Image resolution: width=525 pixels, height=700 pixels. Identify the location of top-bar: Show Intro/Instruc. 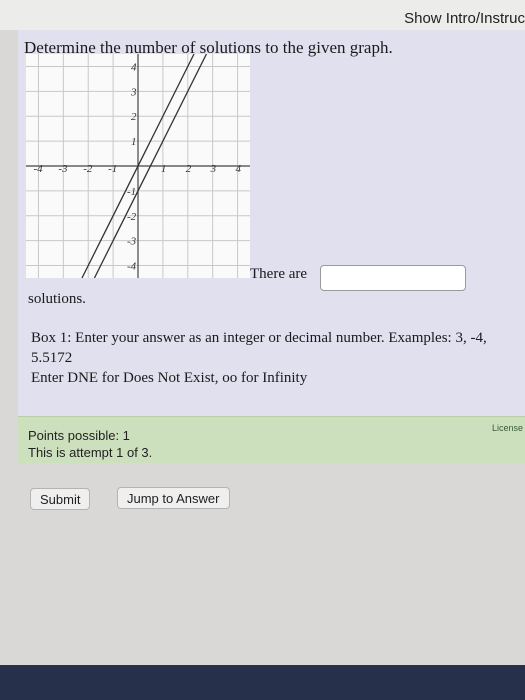
(262, 15).